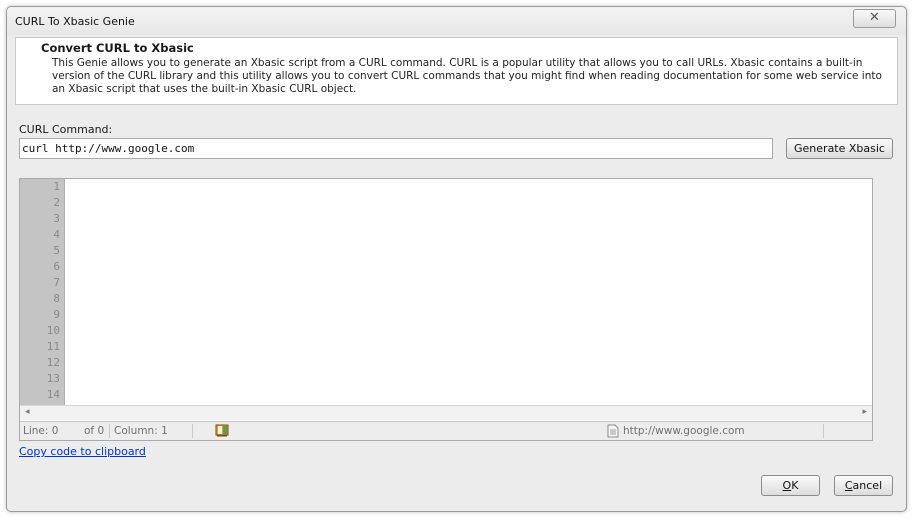 Image resolution: width=913 pixels, height=519 pixels. Describe the element at coordinates (839, 148) in the screenshot. I see `generate-xbasic-button: Generate Xbasic` at that location.